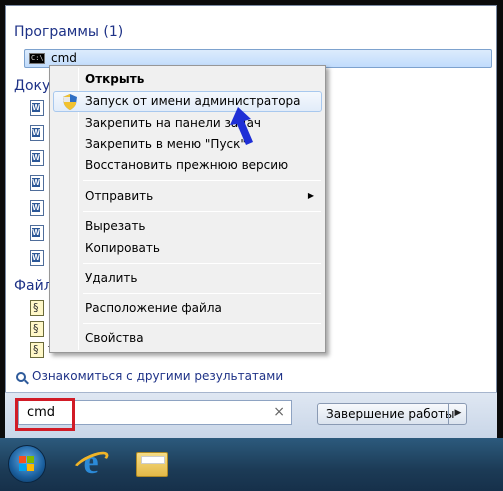 Image resolution: width=503 pixels, height=491 pixels. Describe the element at coordinates (187, 338) in the screenshot. I see `menu-item-properties: Свойства` at that location.